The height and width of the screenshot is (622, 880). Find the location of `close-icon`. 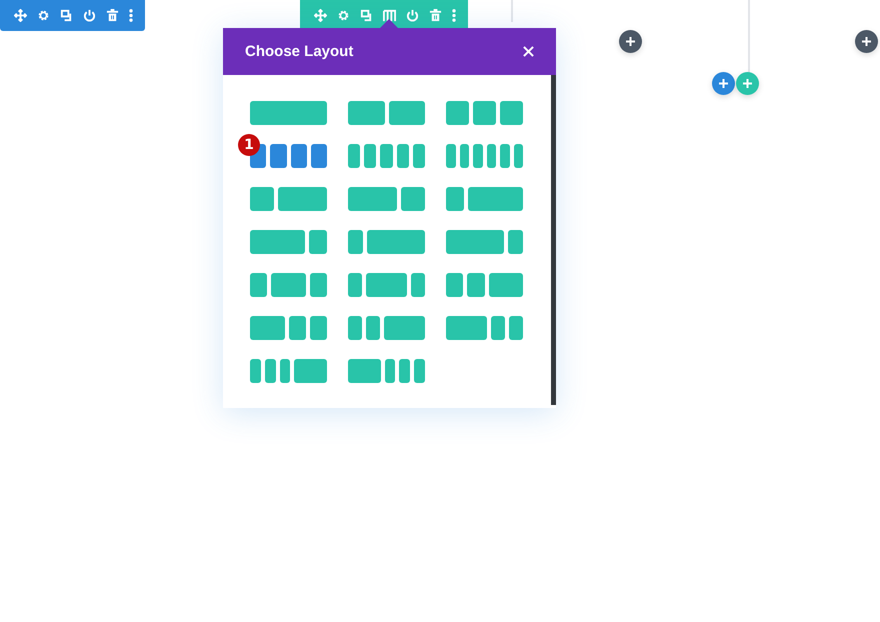

close-icon is located at coordinates (528, 51).